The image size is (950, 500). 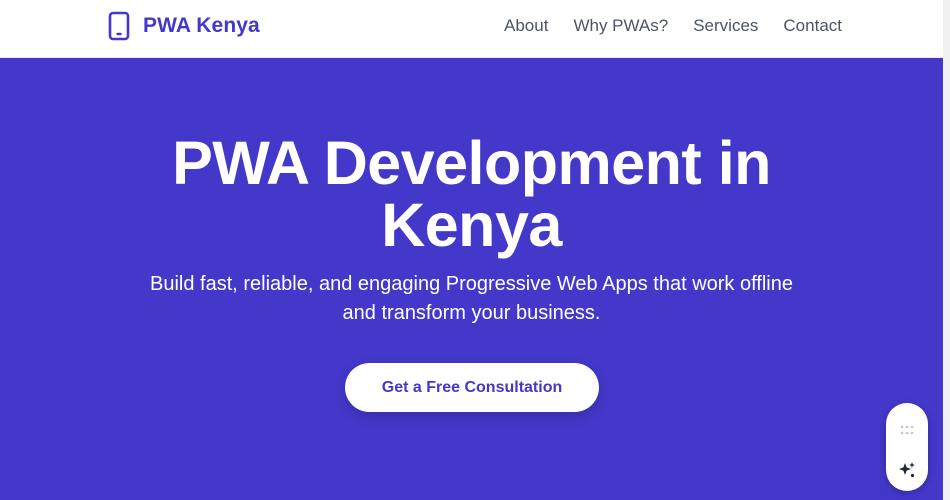 What do you see at coordinates (673, 26) in the screenshot?
I see `main-nav: About Why PWAs? Services Contact` at bounding box center [673, 26].